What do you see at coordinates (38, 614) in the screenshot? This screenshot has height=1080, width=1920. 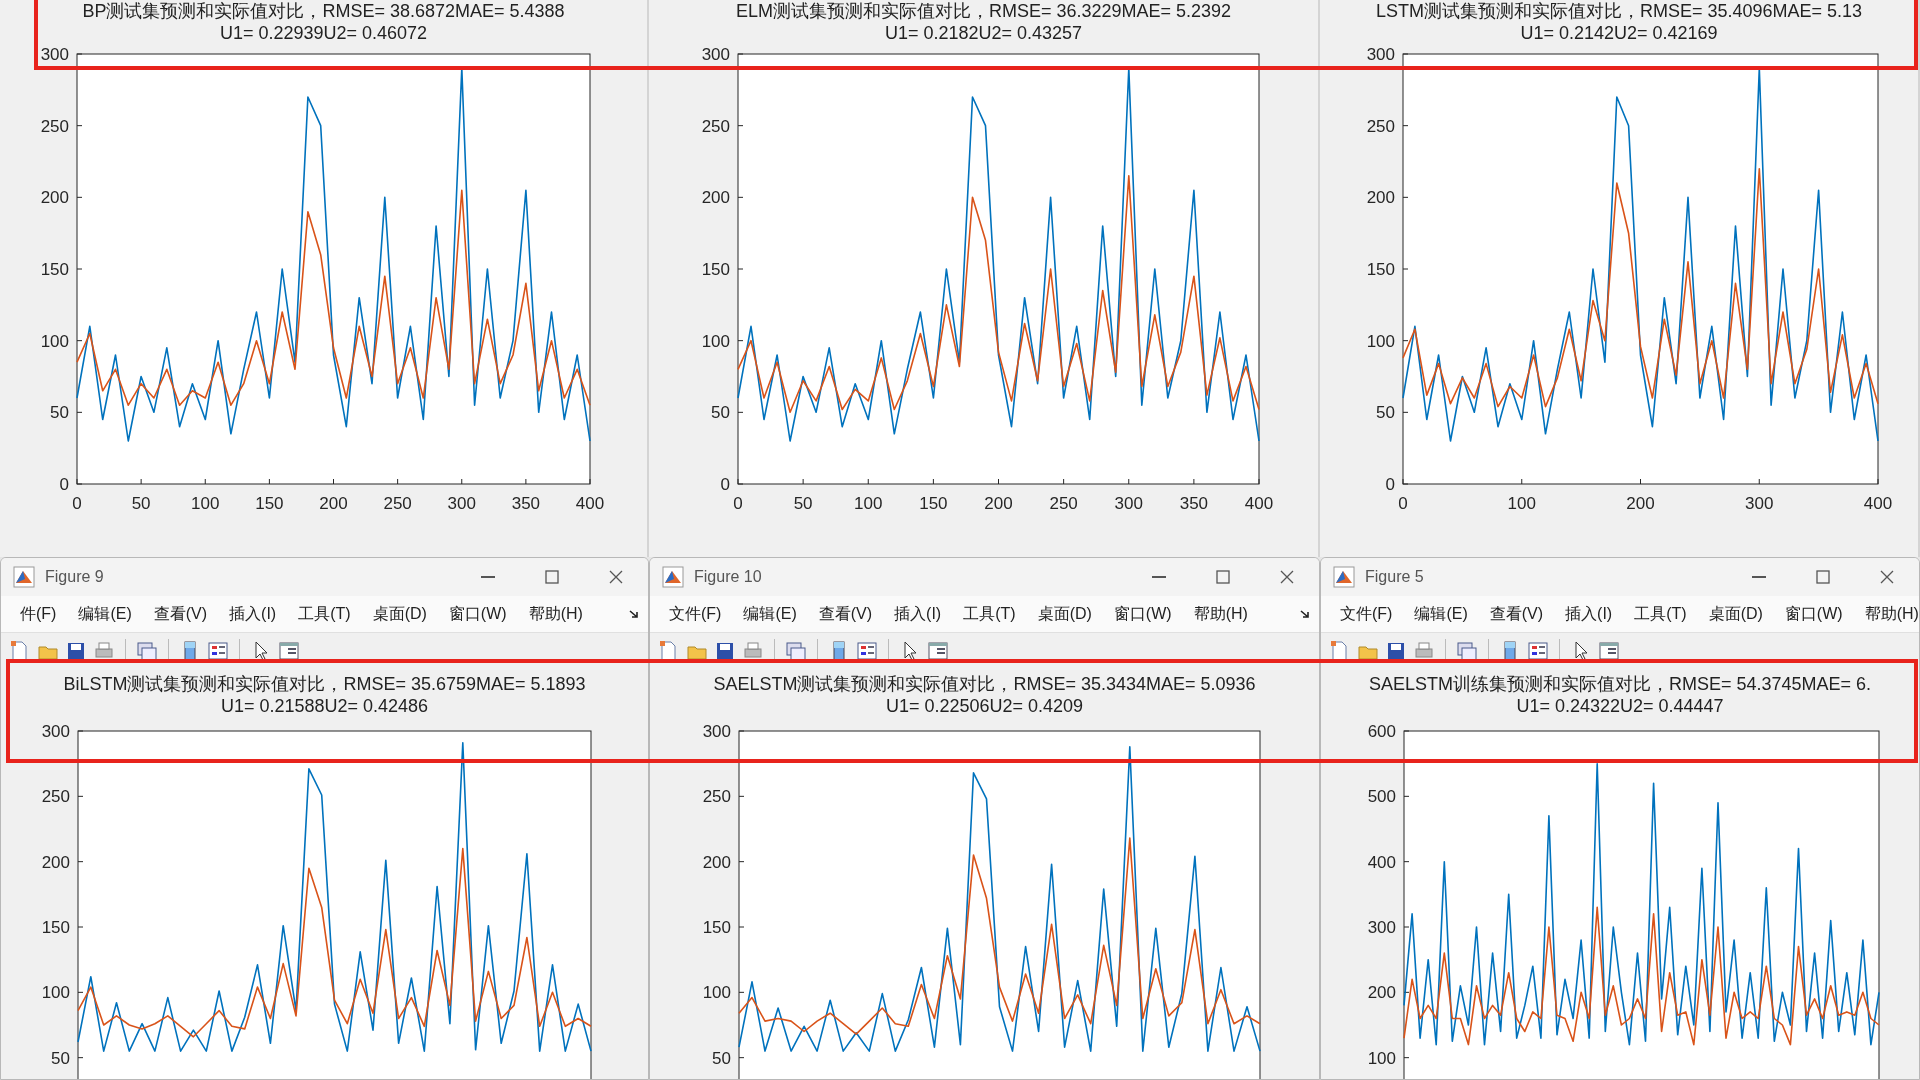 I see `menu-item: 件(F)` at bounding box center [38, 614].